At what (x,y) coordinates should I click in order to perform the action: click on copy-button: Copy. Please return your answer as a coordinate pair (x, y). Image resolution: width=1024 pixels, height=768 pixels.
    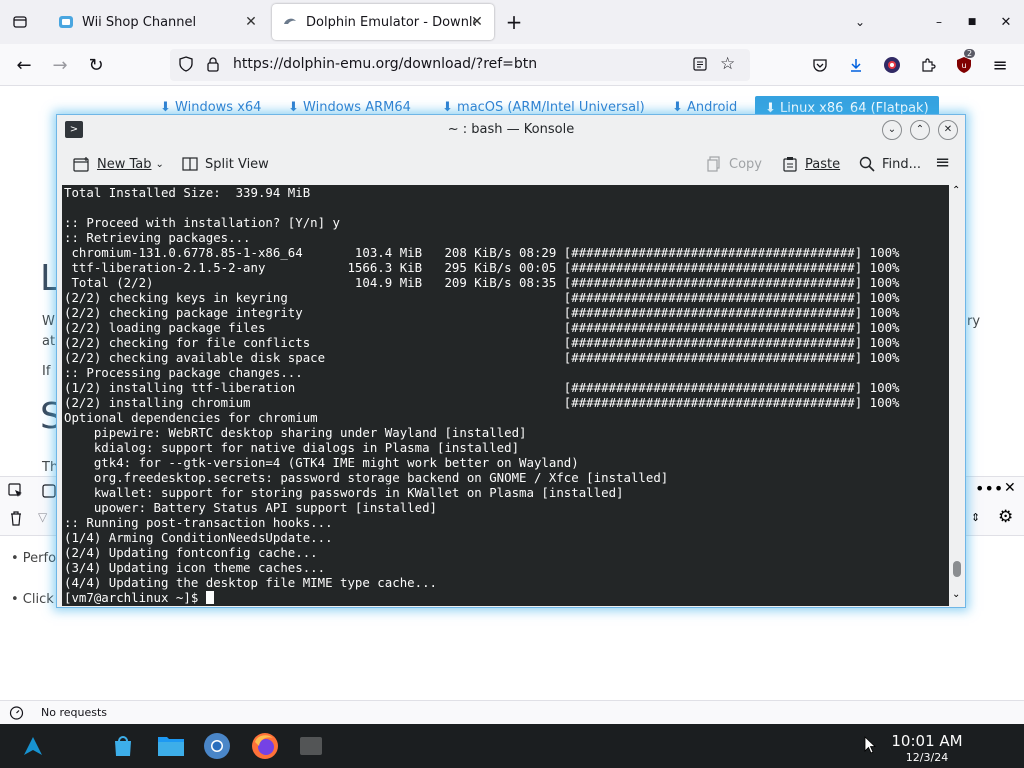
    Looking at the image, I should click on (733, 164).